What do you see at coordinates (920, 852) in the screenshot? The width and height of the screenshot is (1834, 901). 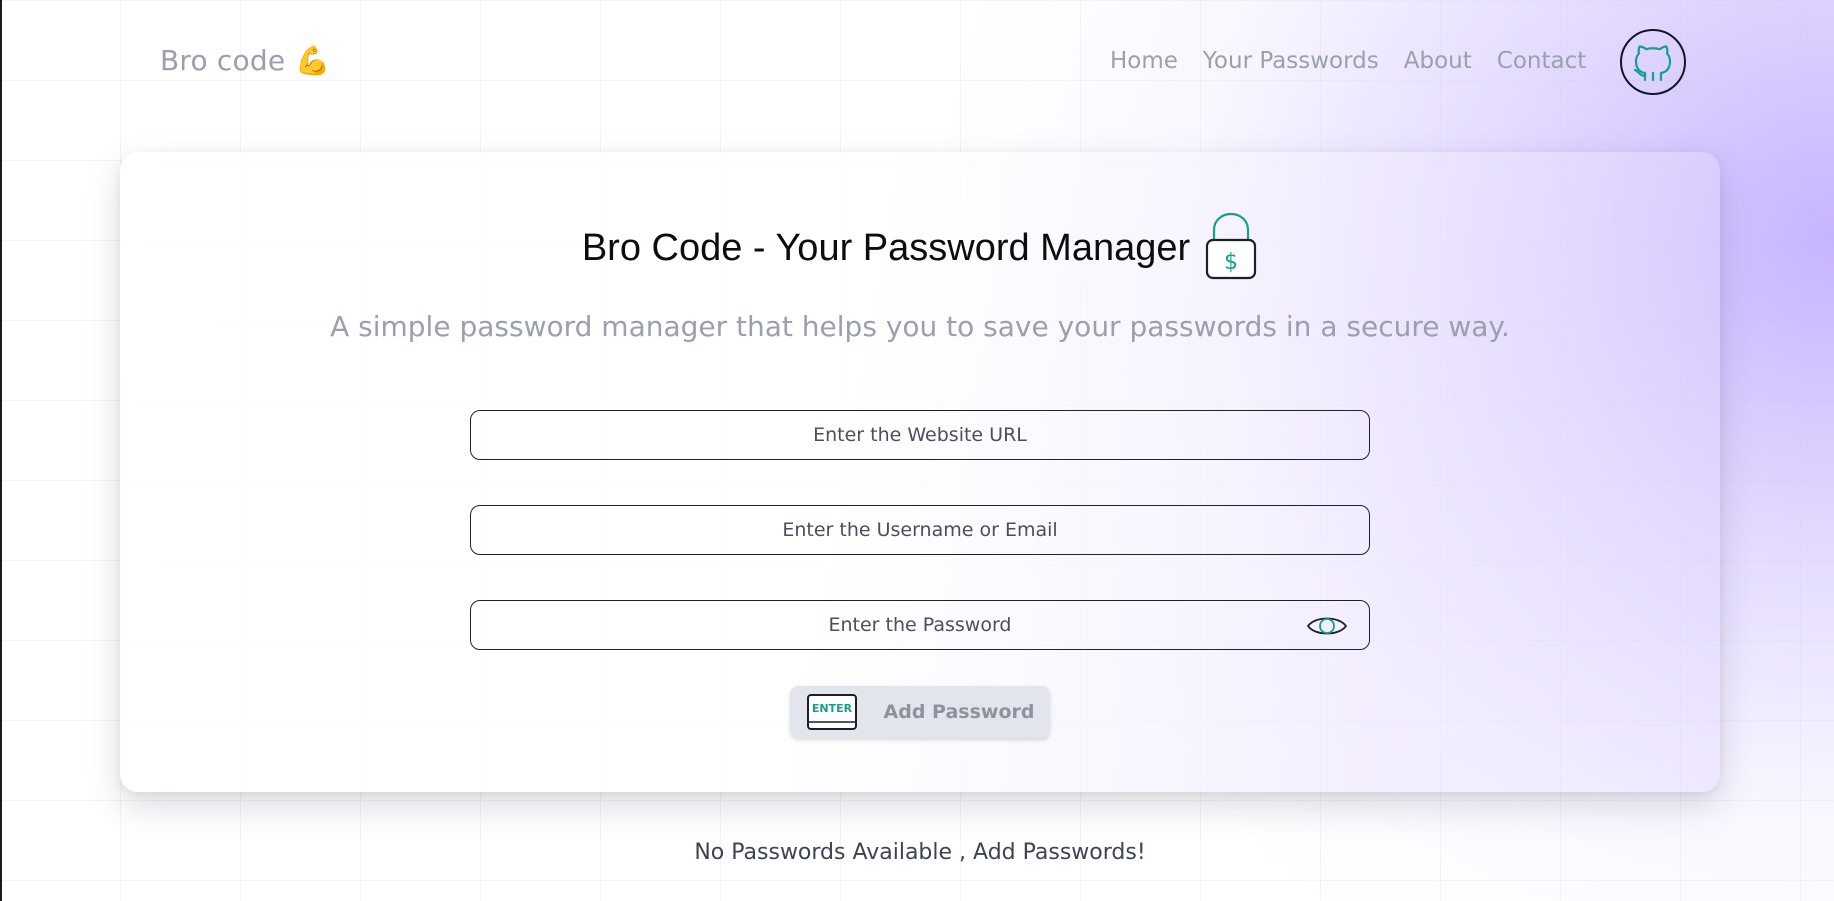 I see `empty-passwords-message: No Passwords Available , Add Passwords!` at bounding box center [920, 852].